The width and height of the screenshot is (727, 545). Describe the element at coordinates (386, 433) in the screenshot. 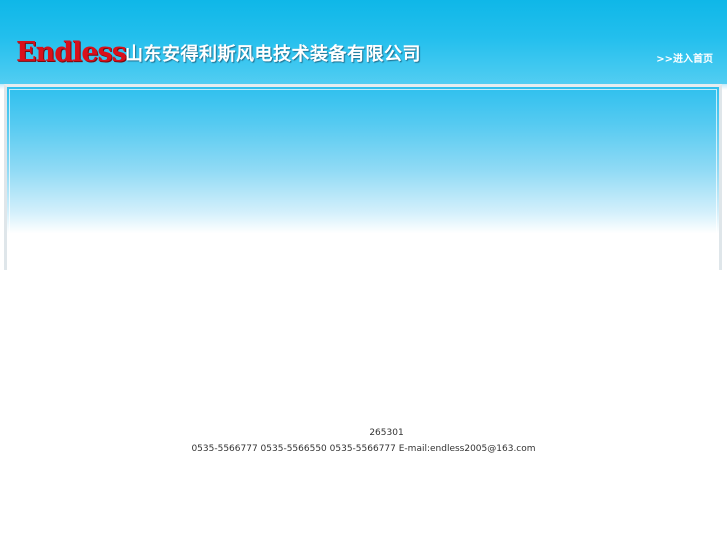

I see `postal-code: 265301` at that location.